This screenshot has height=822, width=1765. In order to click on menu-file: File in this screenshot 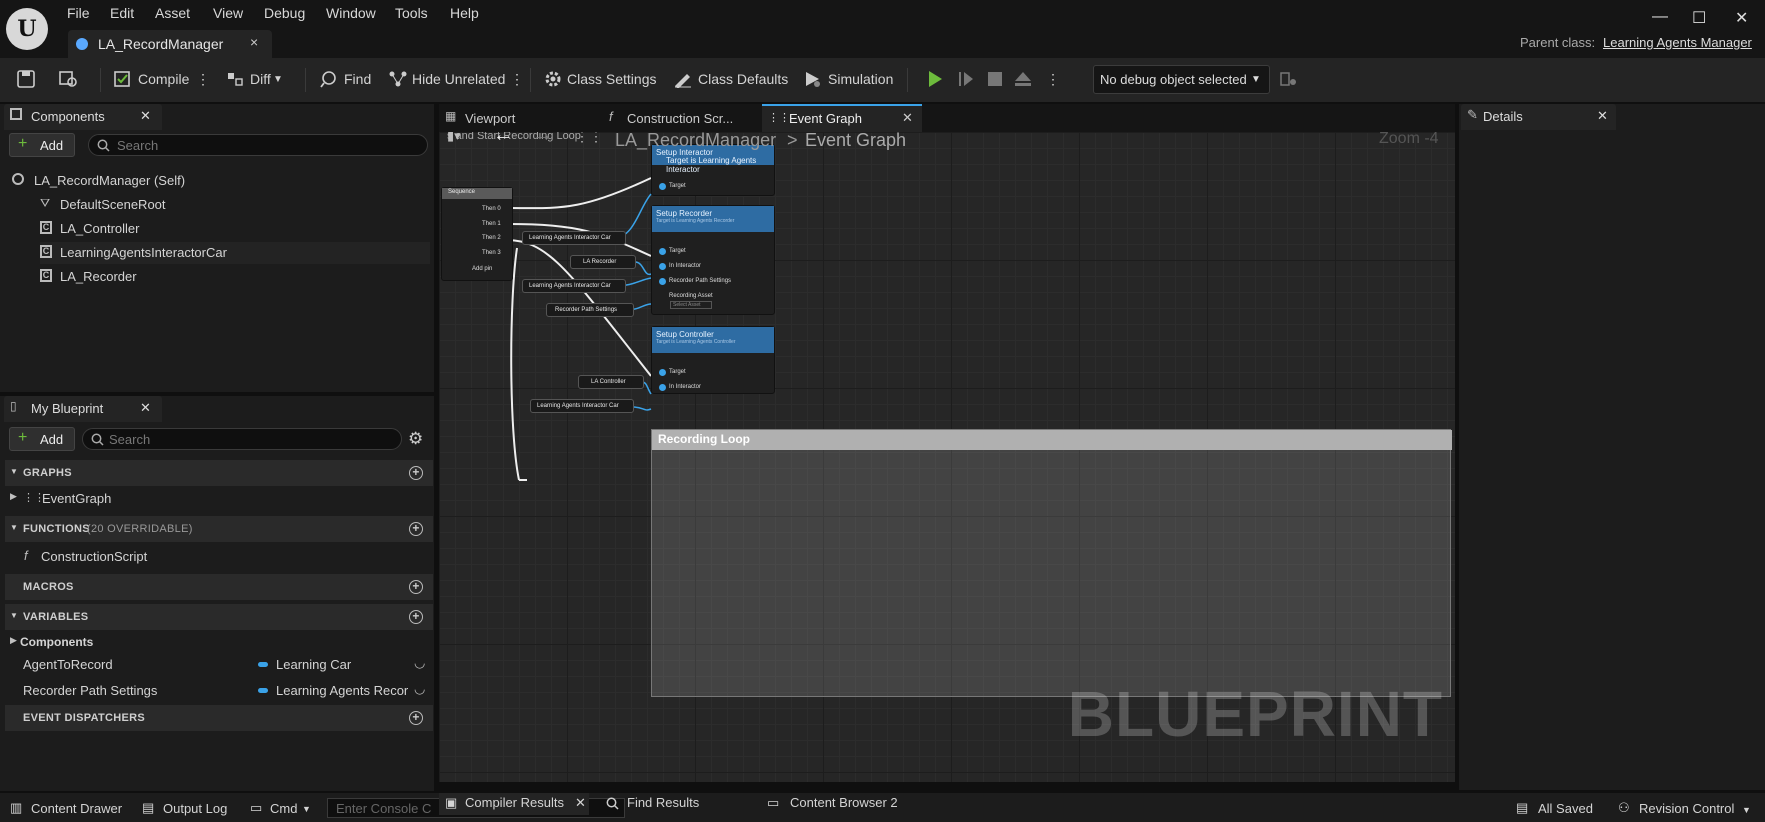, I will do `click(78, 13)`.